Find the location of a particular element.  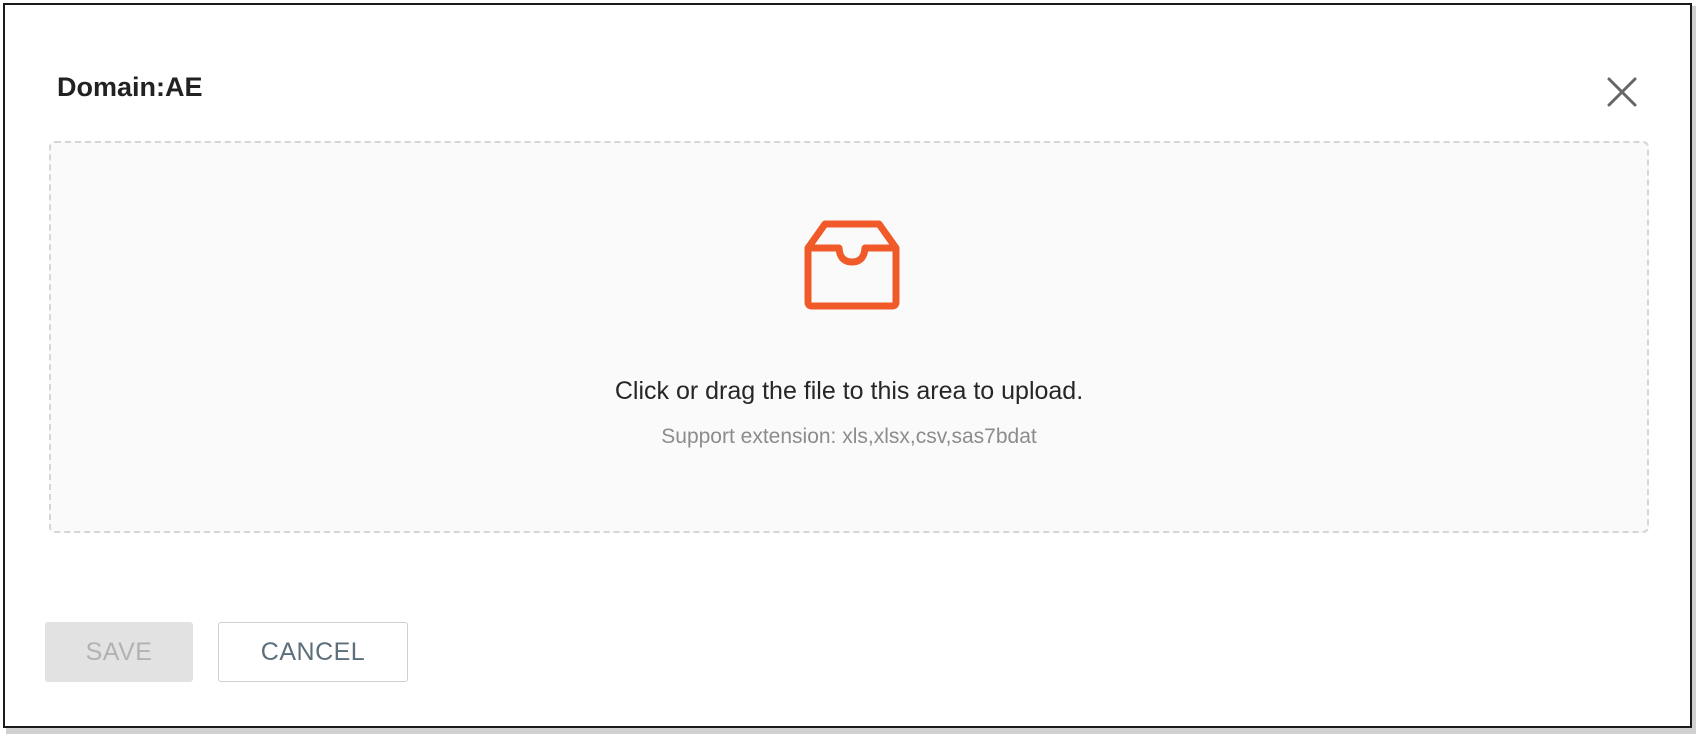

supported-extensions-hint: Support extension: xls,xlsx,csv,sas7bdat is located at coordinates (849, 436).